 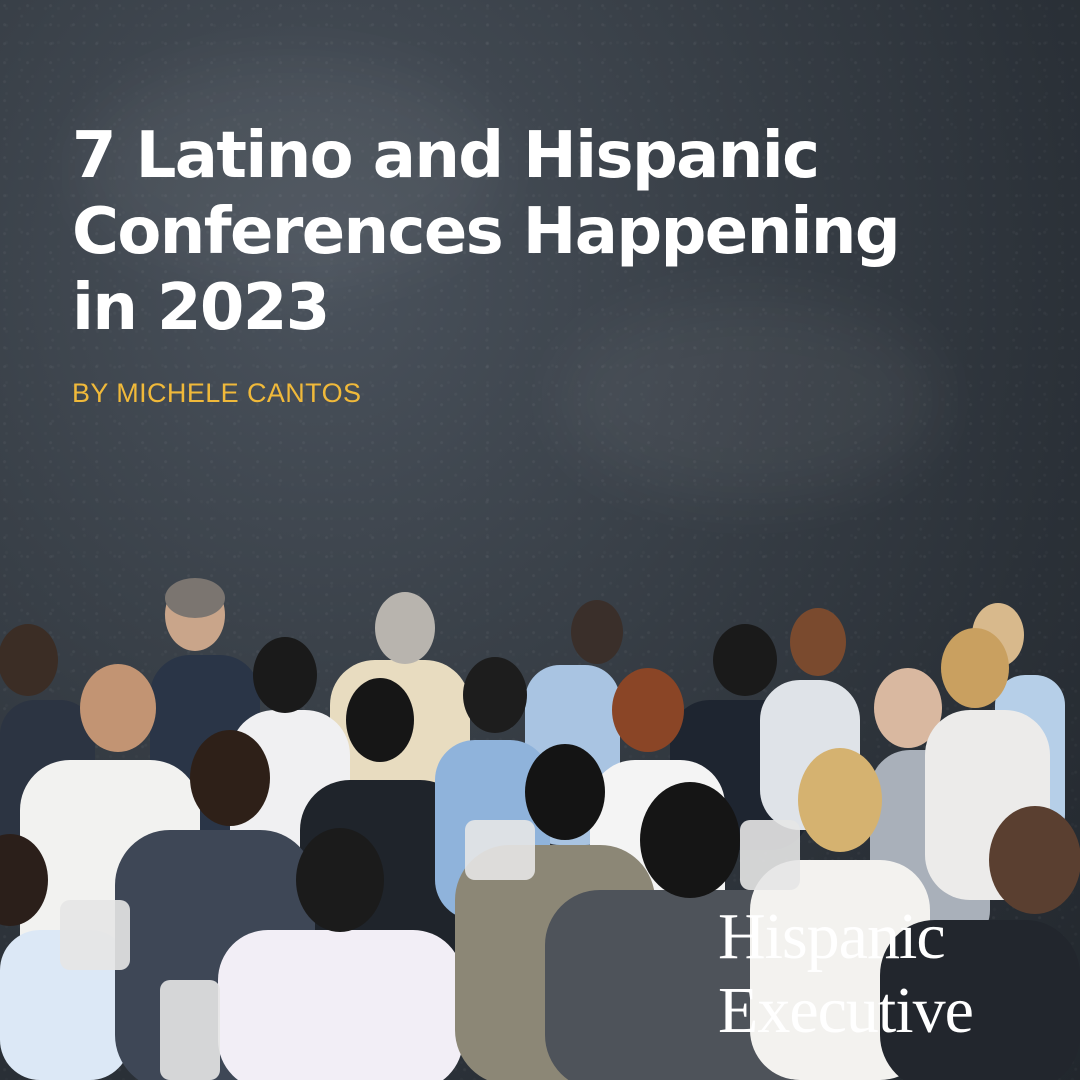 I want to click on logo-line-1: Hispanic, so click(x=832, y=936).